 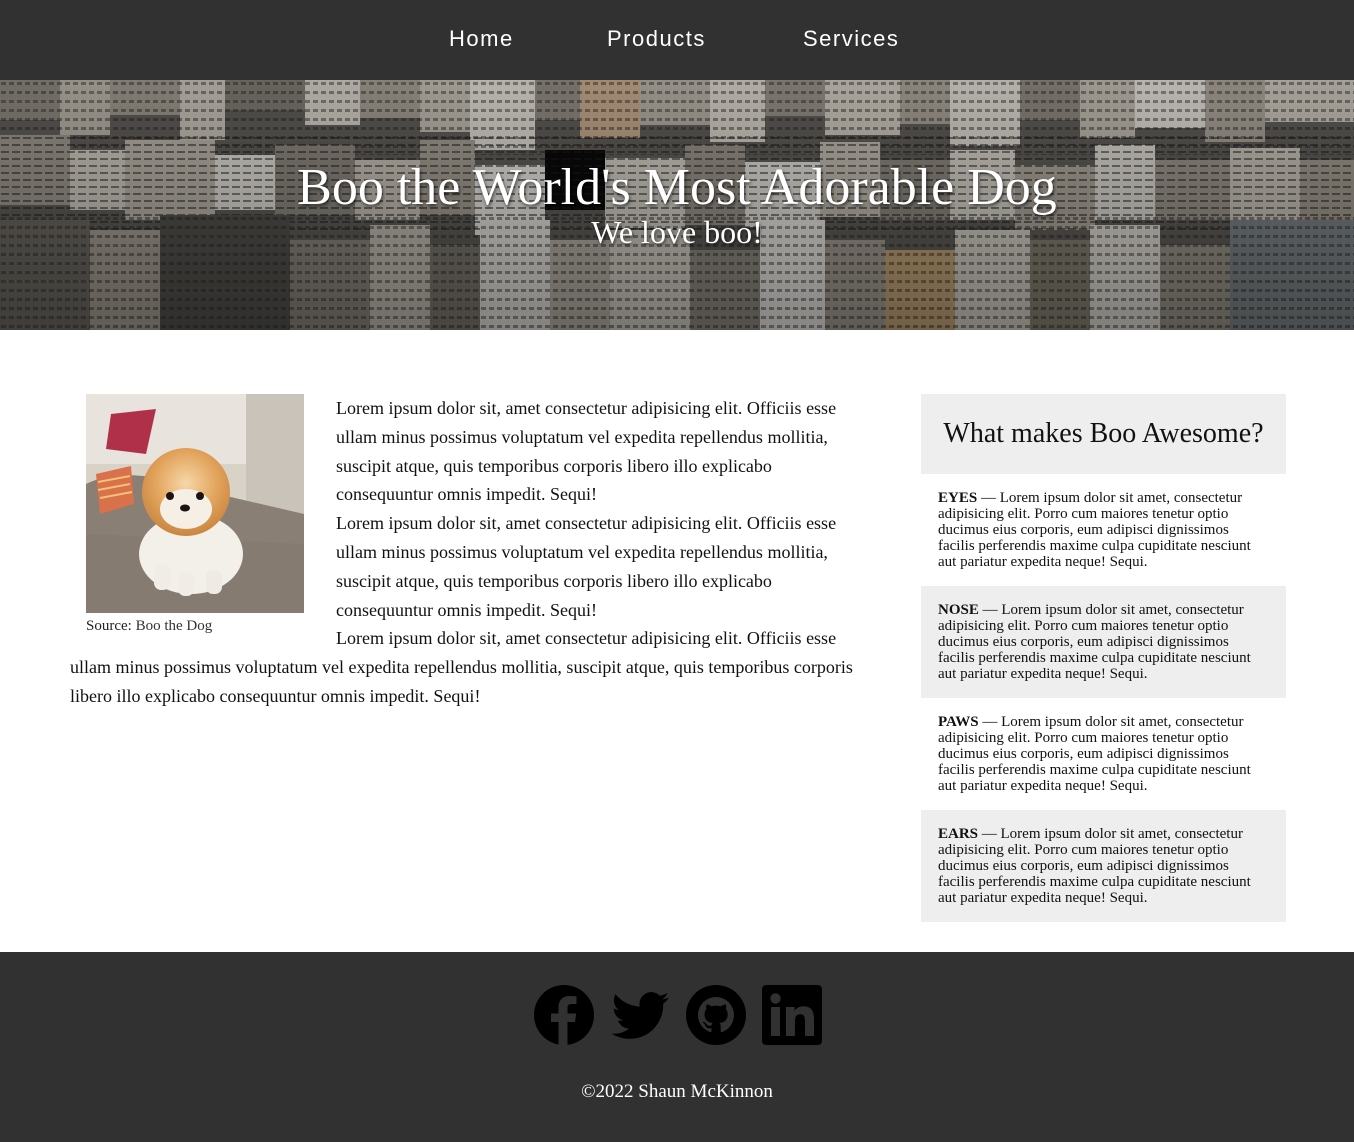 I want to click on nav-link-home: Home, so click(x=481, y=39).